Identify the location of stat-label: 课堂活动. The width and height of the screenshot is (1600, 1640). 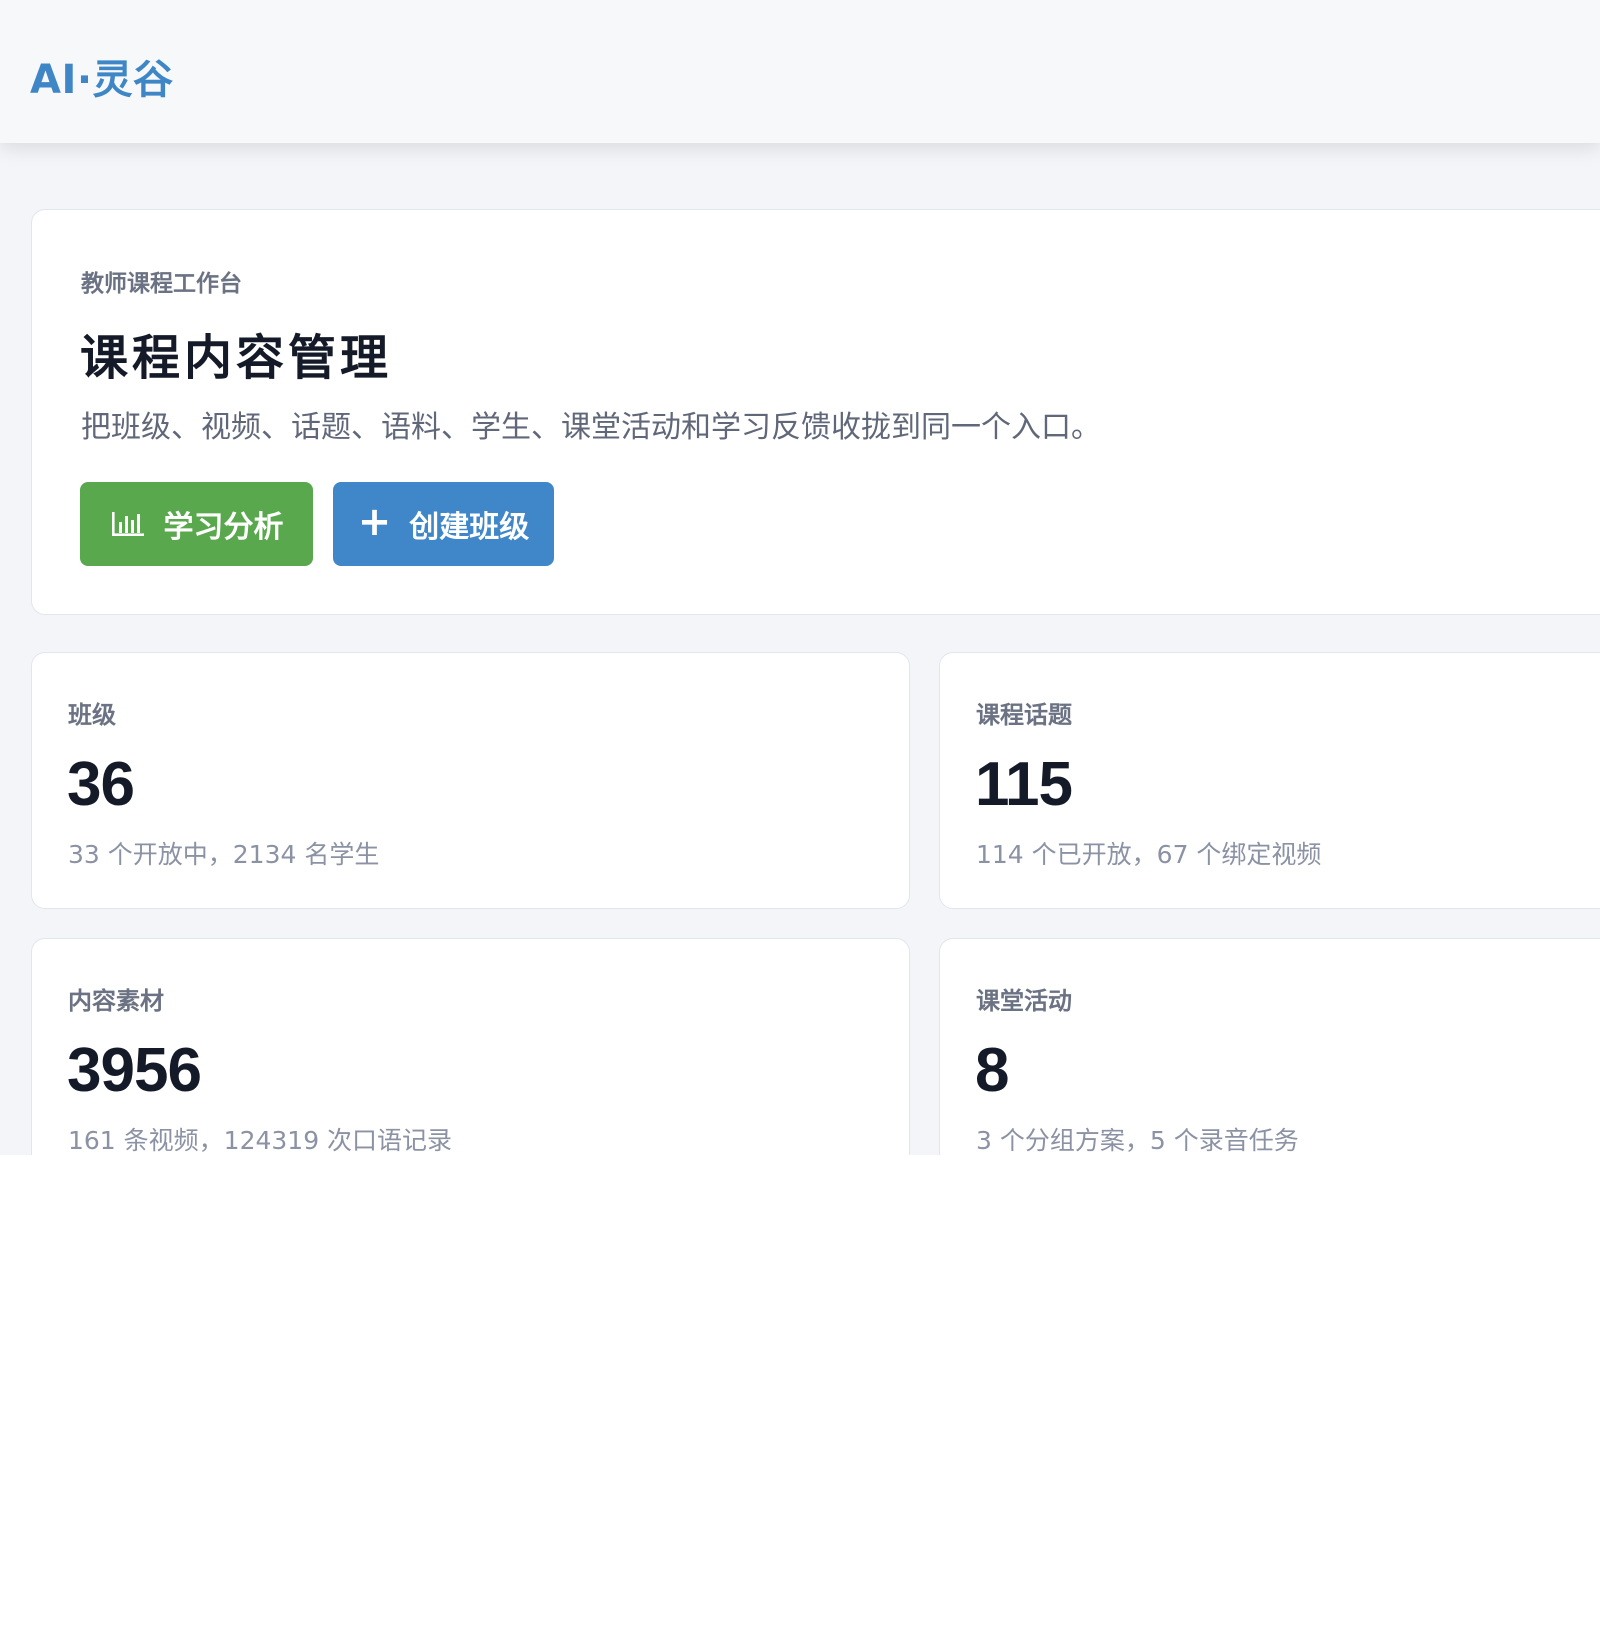
(1024, 1001).